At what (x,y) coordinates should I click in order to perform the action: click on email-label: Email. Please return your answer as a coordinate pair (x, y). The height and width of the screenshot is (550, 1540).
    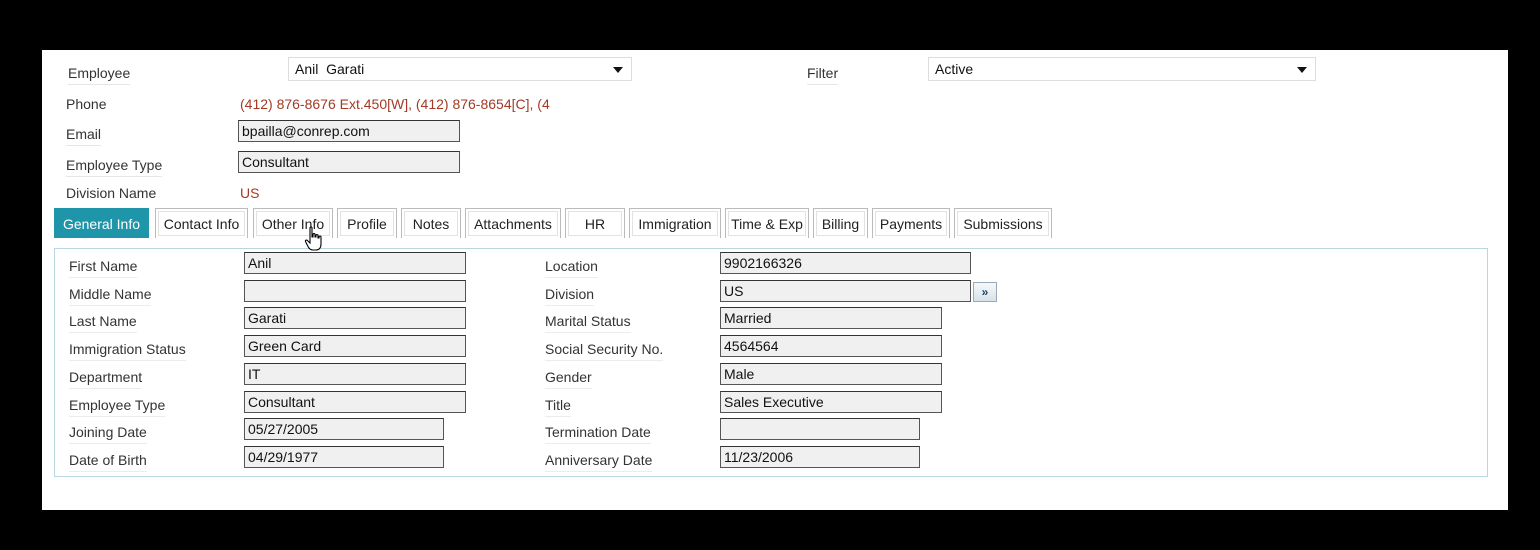
    Looking at the image, I should click on (84, 135).